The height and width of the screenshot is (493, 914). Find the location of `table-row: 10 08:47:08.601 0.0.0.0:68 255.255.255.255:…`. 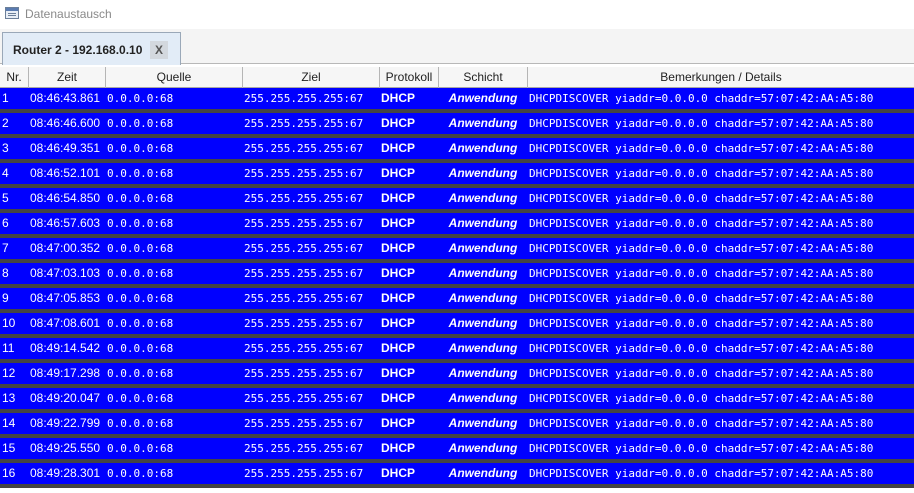

table-row: 10 08:47:08.601 0.0.0.0:68 255.255.255.255:… is located at coordinates (457, 325).